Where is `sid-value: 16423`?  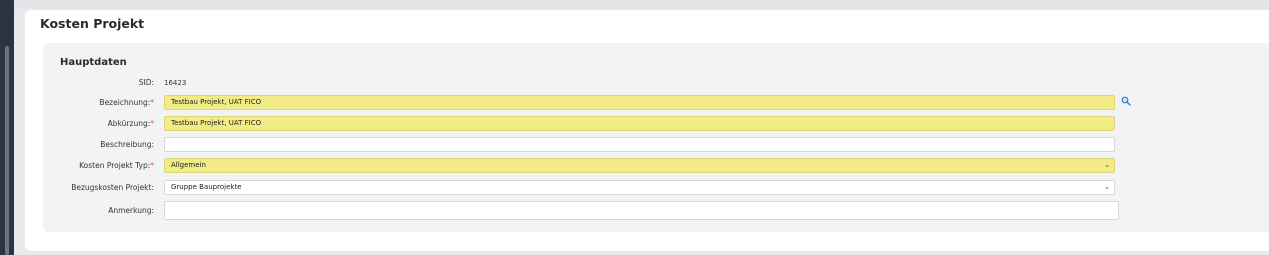
sid-value: 16423 is located at coordinates (175, 83).